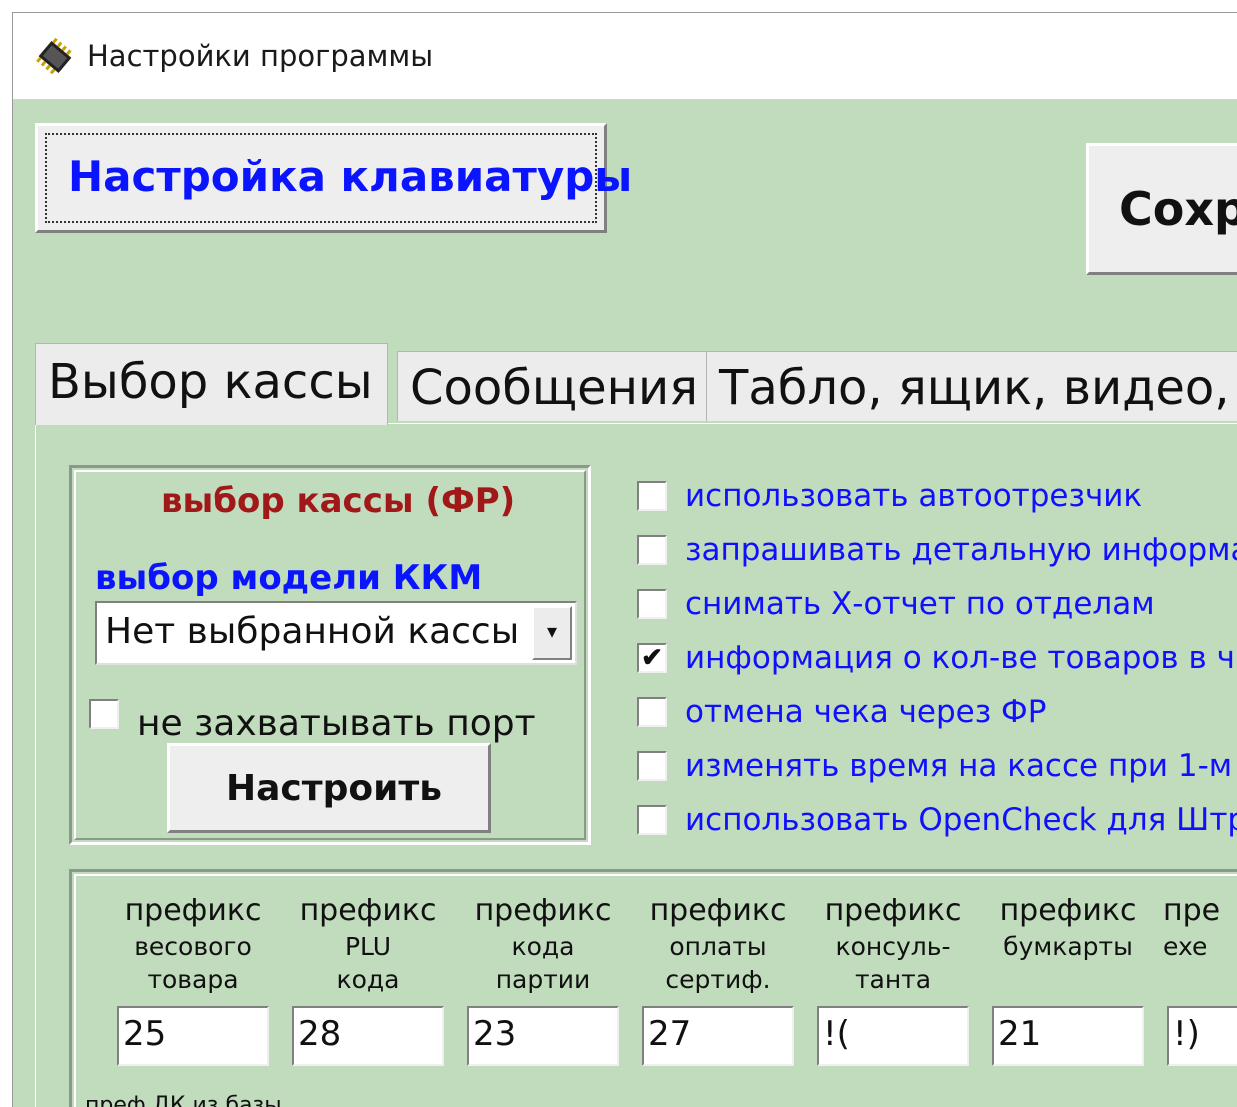  What do you see at coordinates (260, 56) in the screenshot?
I see `window-title: Настройки программы` at bounding box center [260, 56].